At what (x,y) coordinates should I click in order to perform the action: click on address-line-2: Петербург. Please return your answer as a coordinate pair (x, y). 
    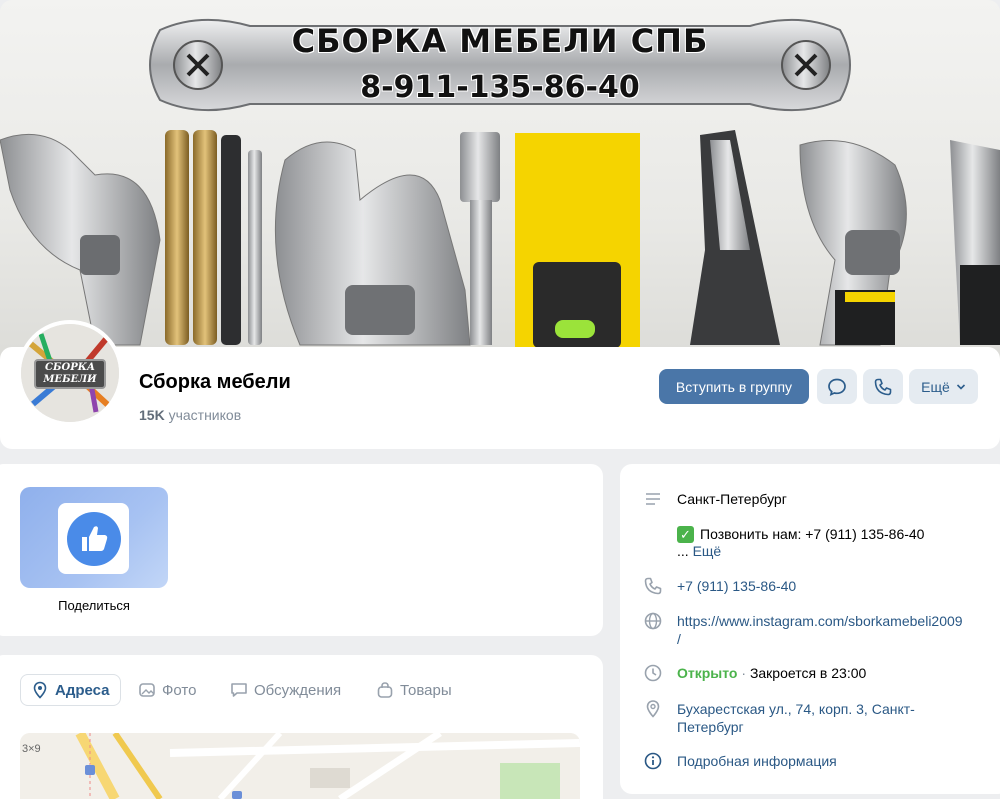
    Looking at the image, I should click on (710, 727).